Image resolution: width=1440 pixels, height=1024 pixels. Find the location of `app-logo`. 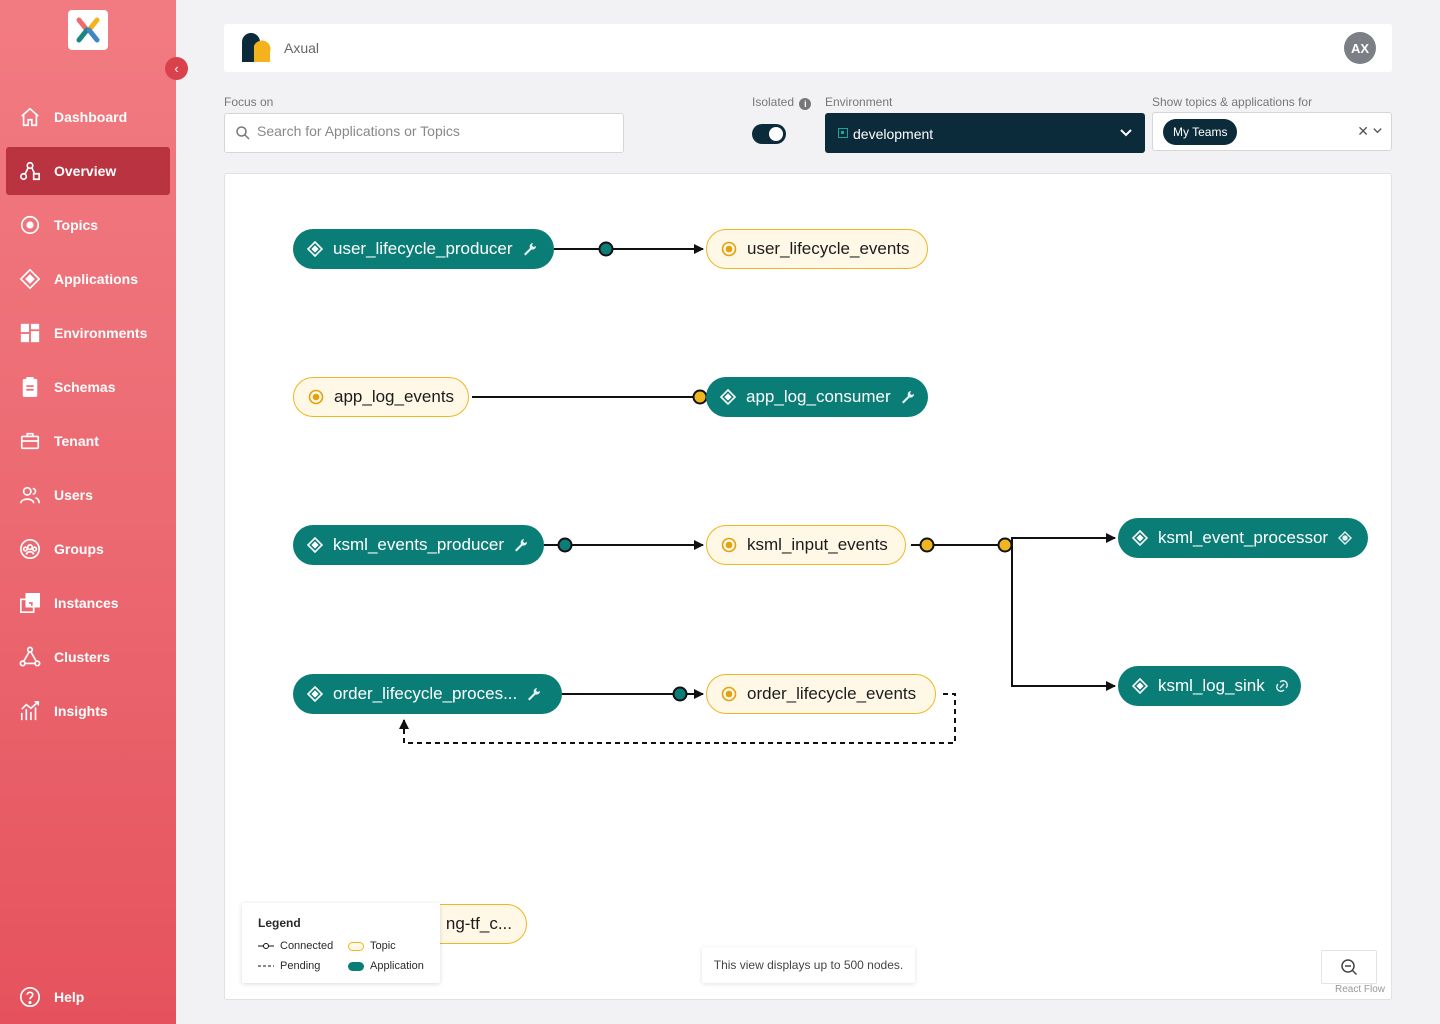

app-logo is located at coordinates (88, 30).